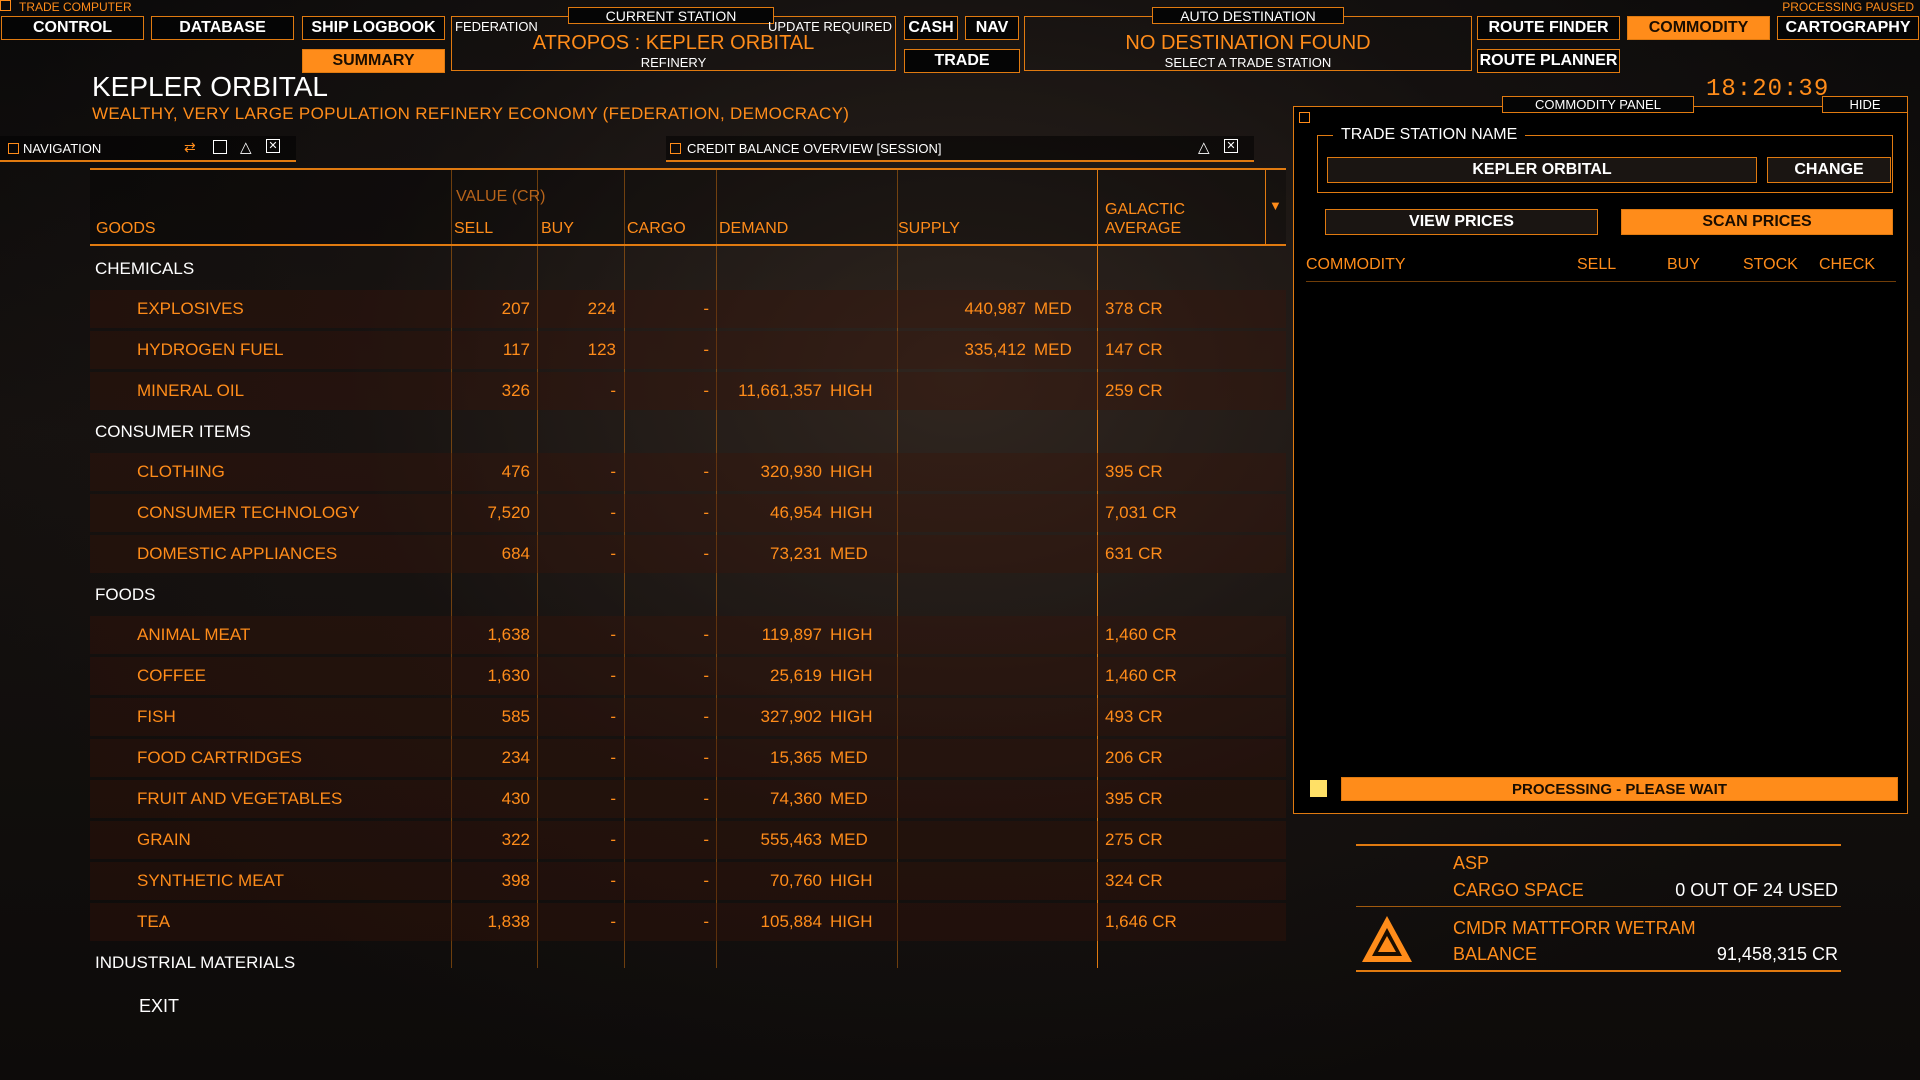 The width and height of the screenshot is (1920, 1080). What do you see at coordinates (688, 717) in the screenshot?
I see `table-row: FISH 585 - - 327,902 HIGH 493 CR` at bounding box center [688, 717].